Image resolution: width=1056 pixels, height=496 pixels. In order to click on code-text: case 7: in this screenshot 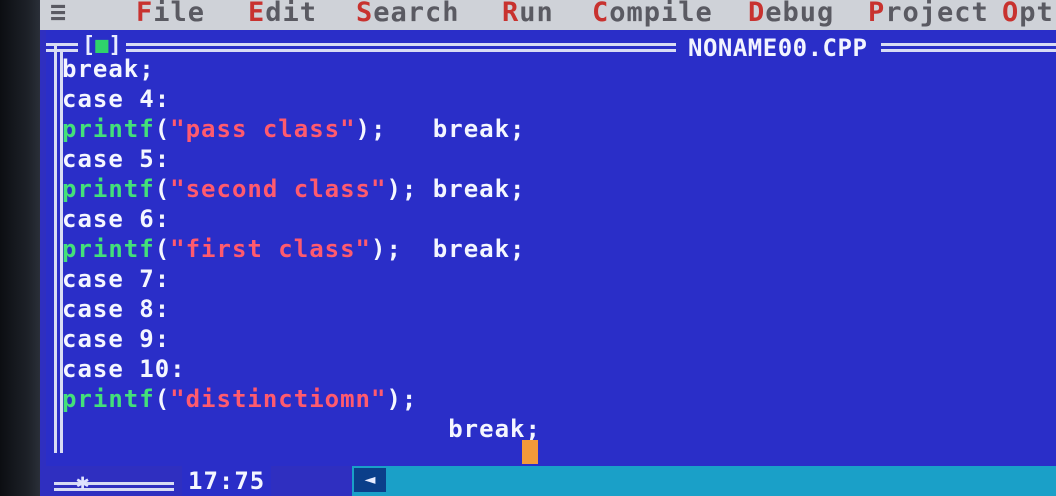, I will do `click(116, 279)`.